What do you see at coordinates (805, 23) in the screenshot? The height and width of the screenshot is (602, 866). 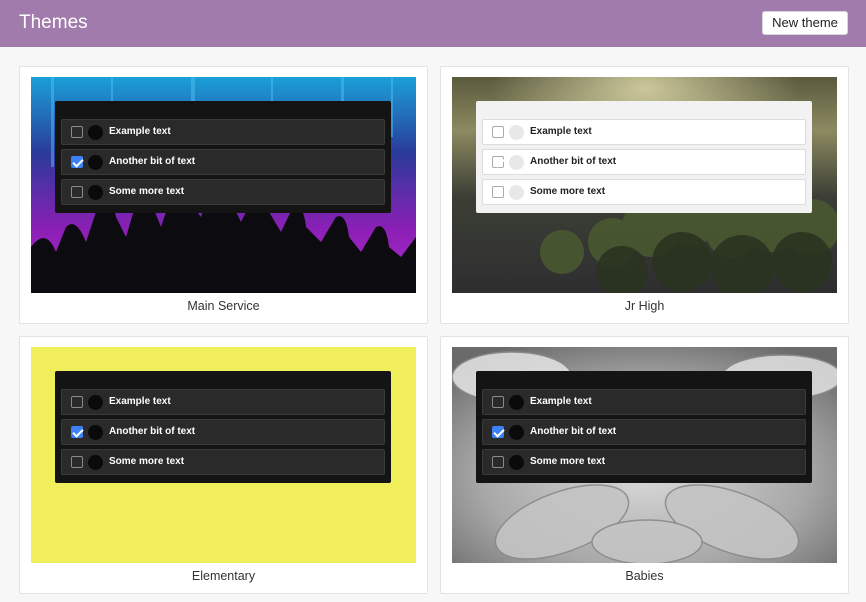 I see `new-theme-button: New theme` at bounding box center [805, 23].